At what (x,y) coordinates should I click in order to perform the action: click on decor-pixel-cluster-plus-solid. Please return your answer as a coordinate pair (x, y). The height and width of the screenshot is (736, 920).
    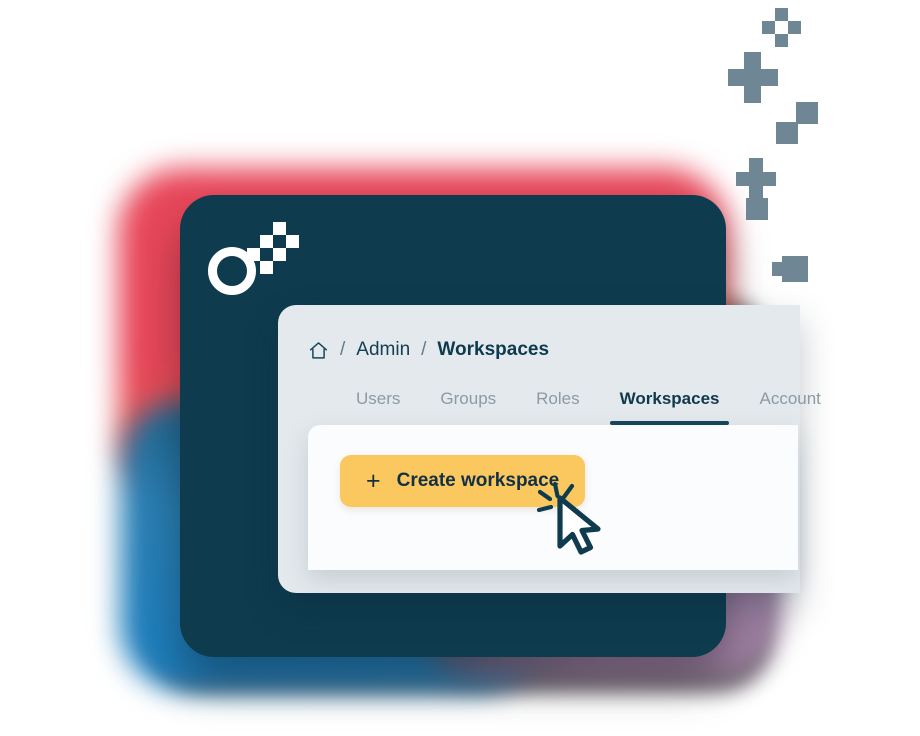
    Looking at the image, I should click on (753, 77).